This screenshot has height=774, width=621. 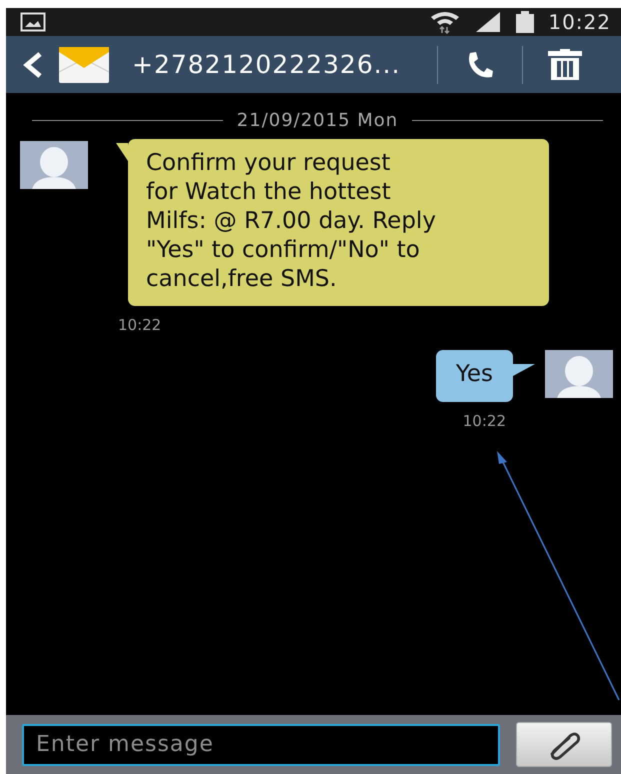 I want to click on trash-icon, so click(x=565, y=64).